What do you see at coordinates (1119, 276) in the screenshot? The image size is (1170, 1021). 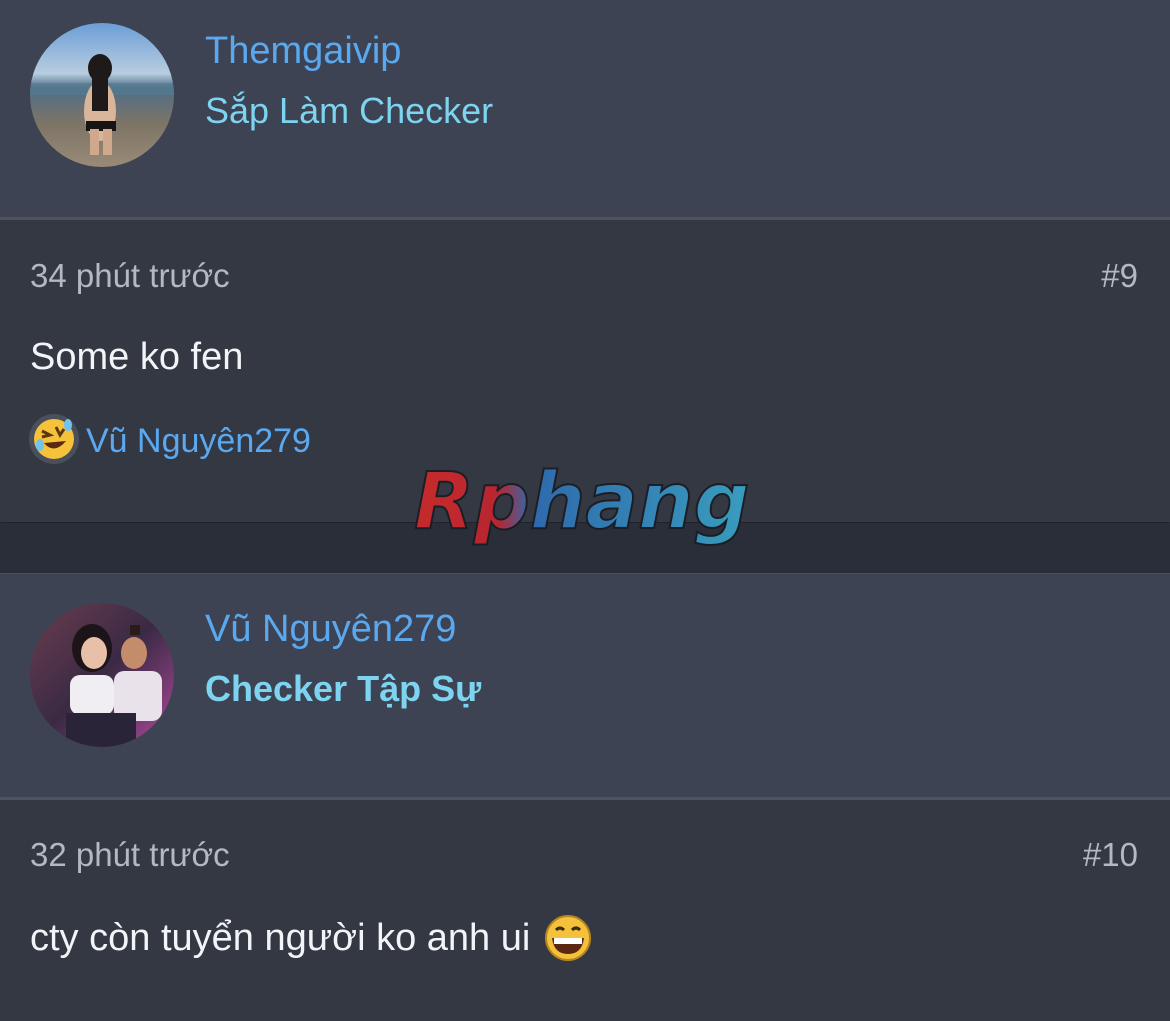 I see `post-number-link: #9` at bounding box center [1119, 276].